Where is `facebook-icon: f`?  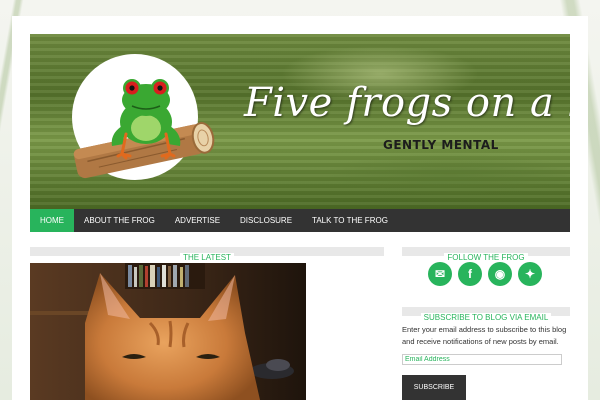 facebook-icon: f is located at coordinates (470, 274).